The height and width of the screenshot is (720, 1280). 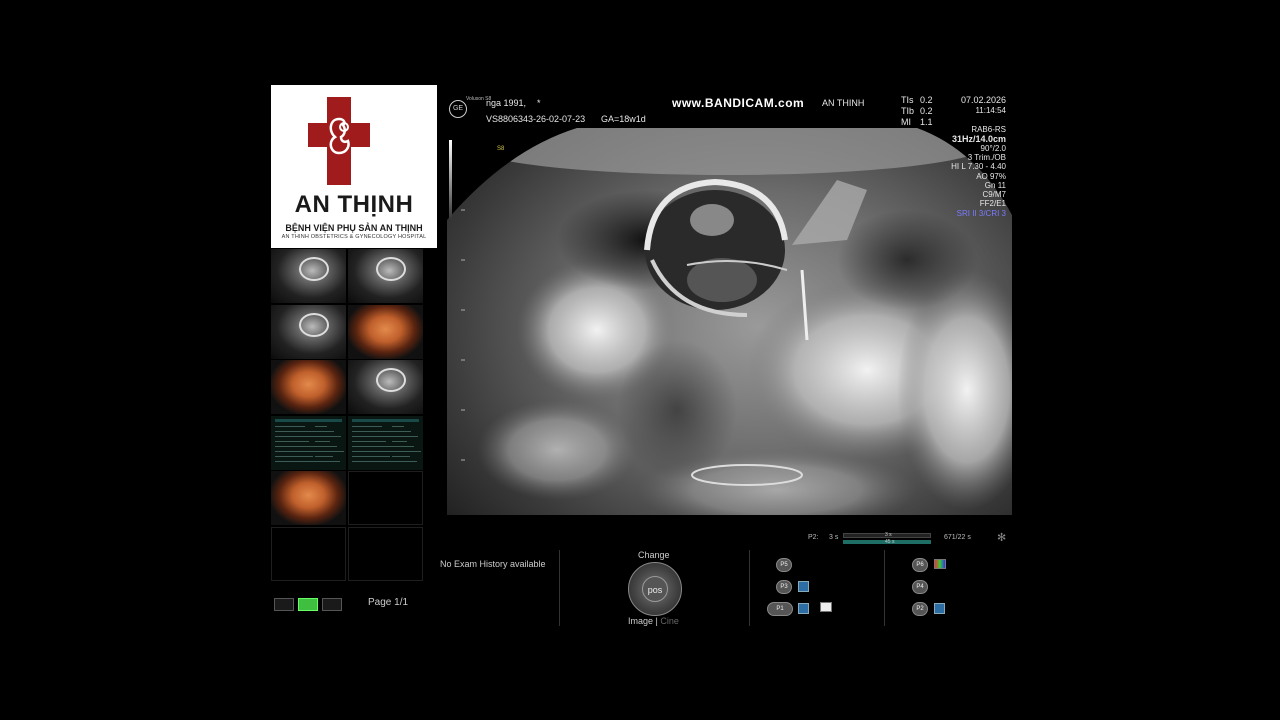 What do you see at coordinates (539, 103) in the screenshot?
I see `patient-star: *` at bounding box center [539, 103].